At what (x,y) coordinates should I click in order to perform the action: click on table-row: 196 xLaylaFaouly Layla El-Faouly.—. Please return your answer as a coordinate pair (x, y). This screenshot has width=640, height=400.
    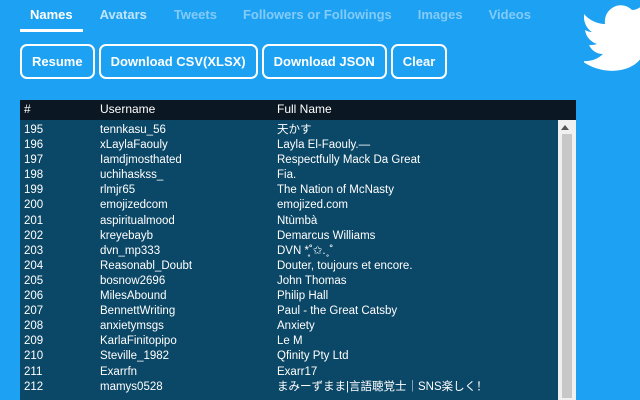
    Looking at the image, I should click on (289, 145).